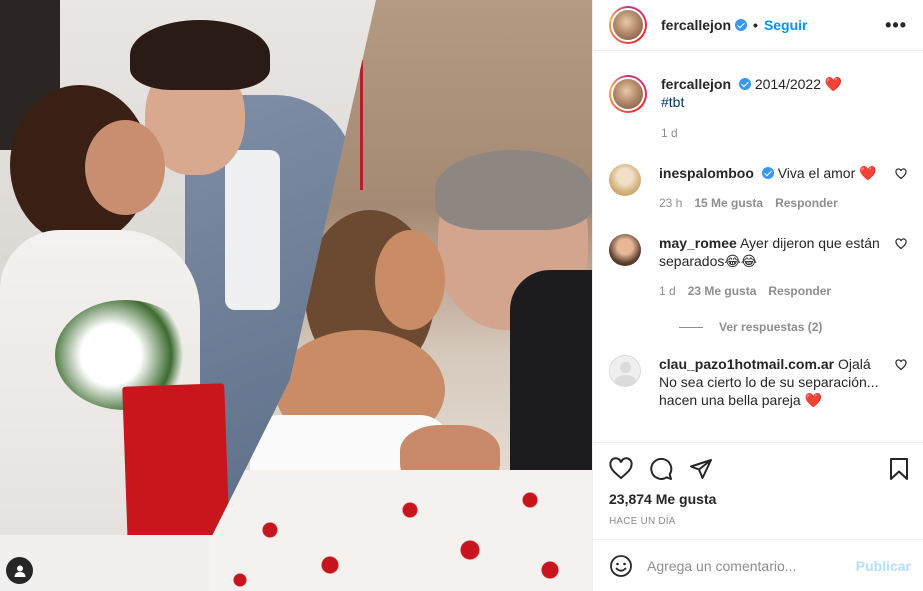 The width and height of the screenshot is (923, 591). I want to click on view-replies-button: Ver respuestas (2), so click(793, 327).